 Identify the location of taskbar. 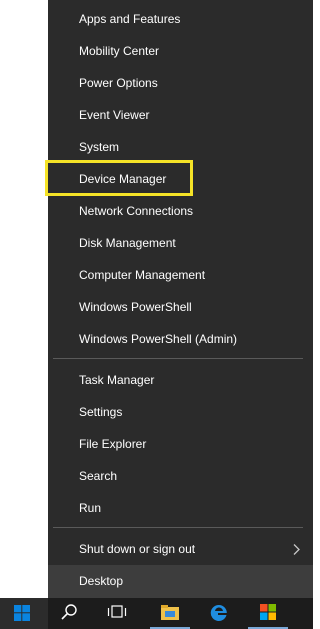
(156, 613).